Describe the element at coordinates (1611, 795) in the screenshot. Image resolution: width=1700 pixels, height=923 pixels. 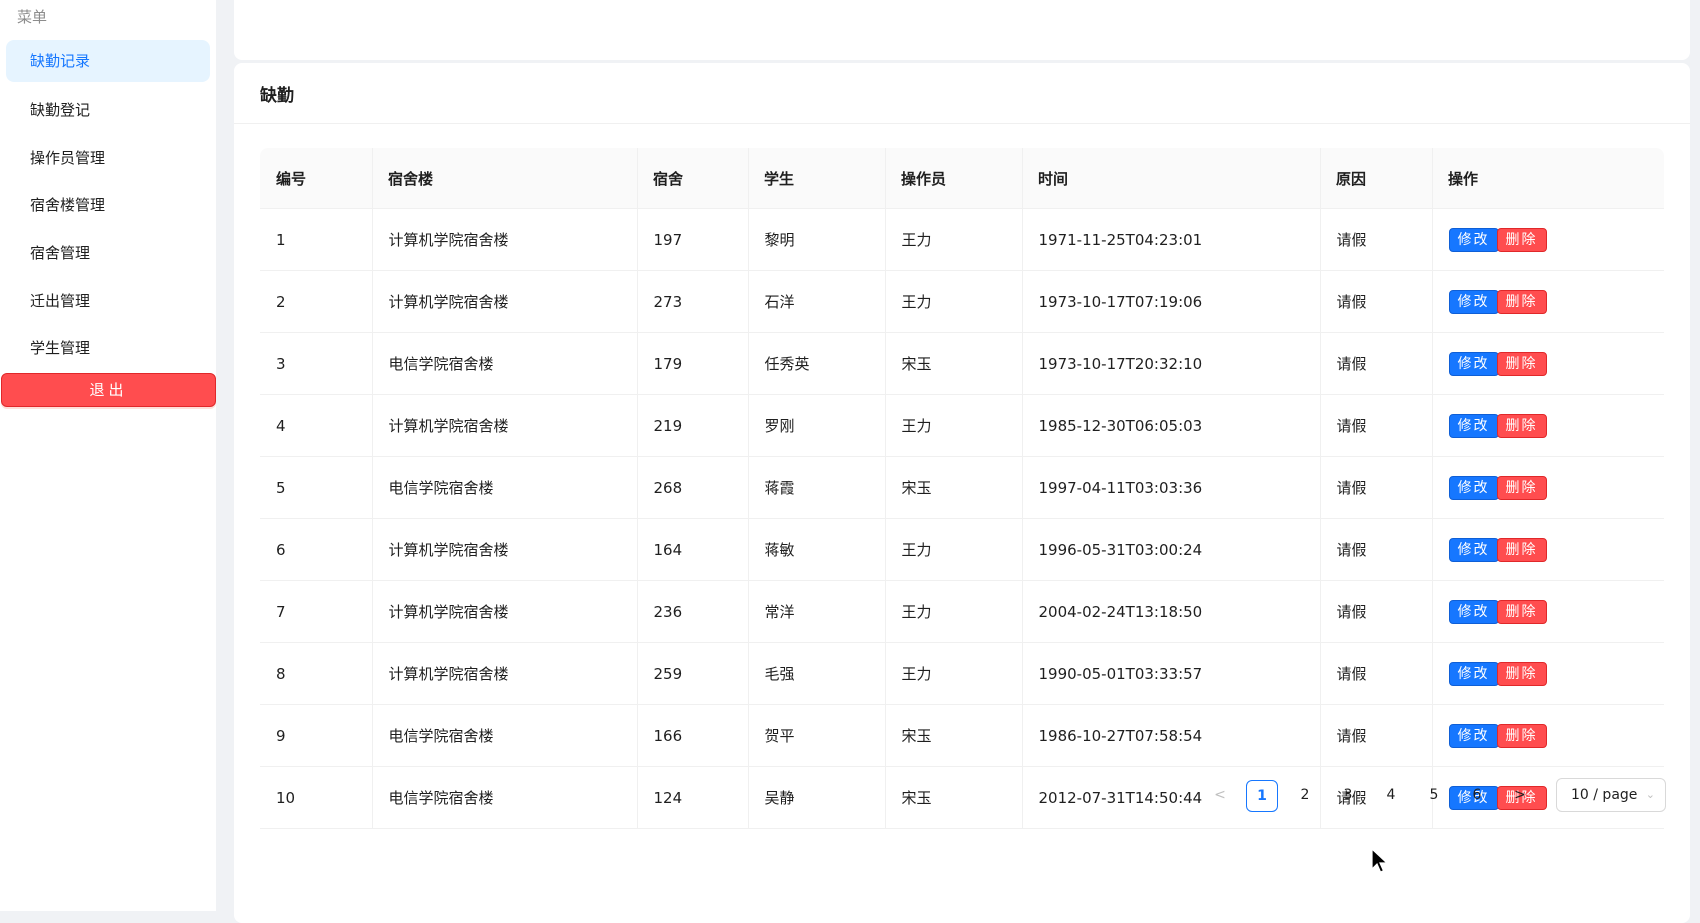
I see `page-size-select: 10 / page ⌄` at that location.